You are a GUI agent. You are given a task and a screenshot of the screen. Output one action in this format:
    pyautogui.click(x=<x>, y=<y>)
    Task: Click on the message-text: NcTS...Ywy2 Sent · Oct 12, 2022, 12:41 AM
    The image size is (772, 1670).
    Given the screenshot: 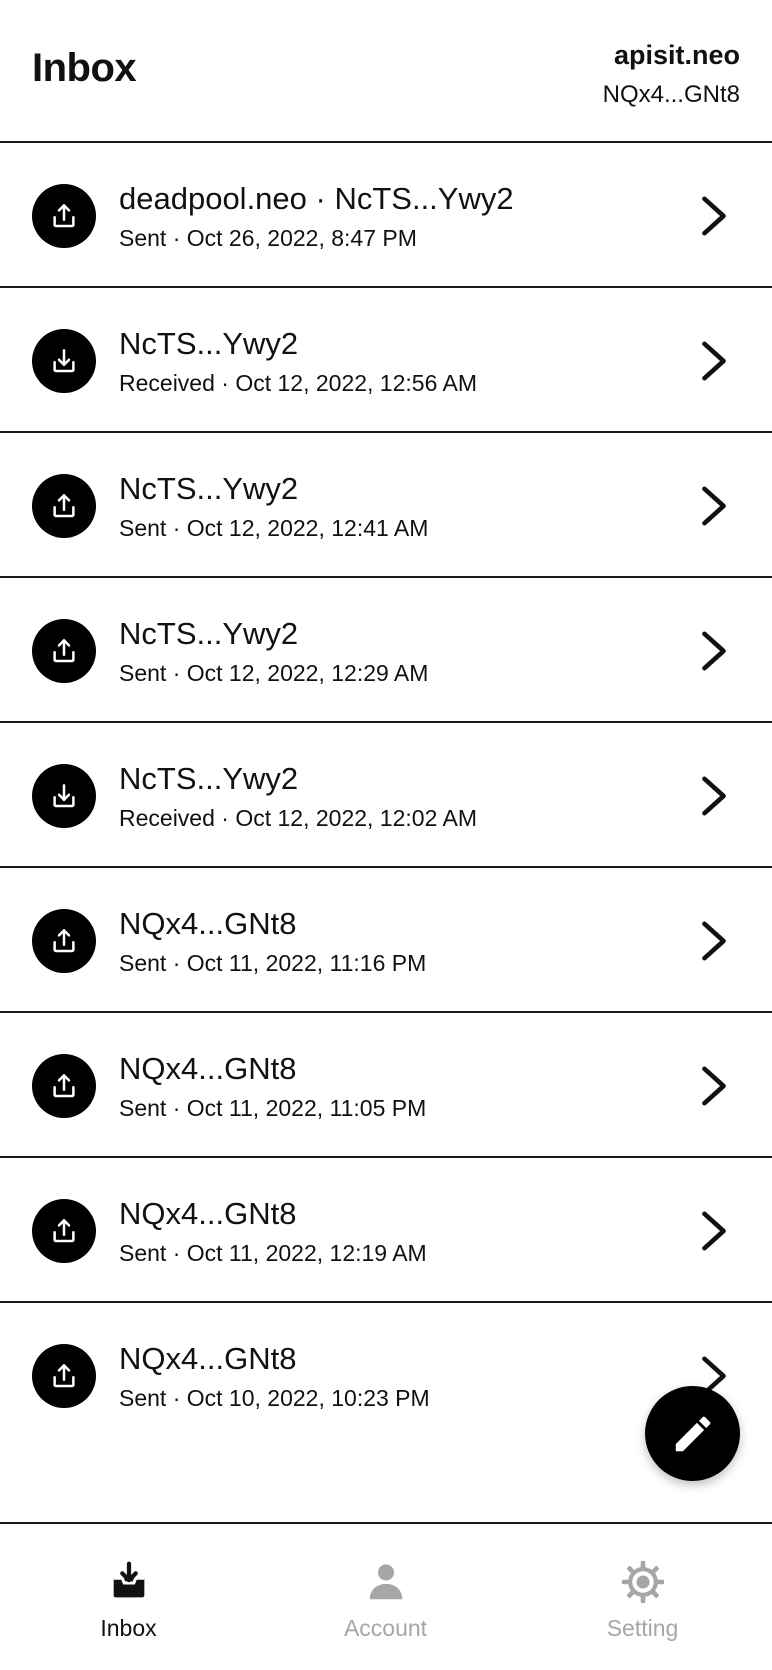 What is the action you would take?
    pyautogui.click(x=273, y=506)
    